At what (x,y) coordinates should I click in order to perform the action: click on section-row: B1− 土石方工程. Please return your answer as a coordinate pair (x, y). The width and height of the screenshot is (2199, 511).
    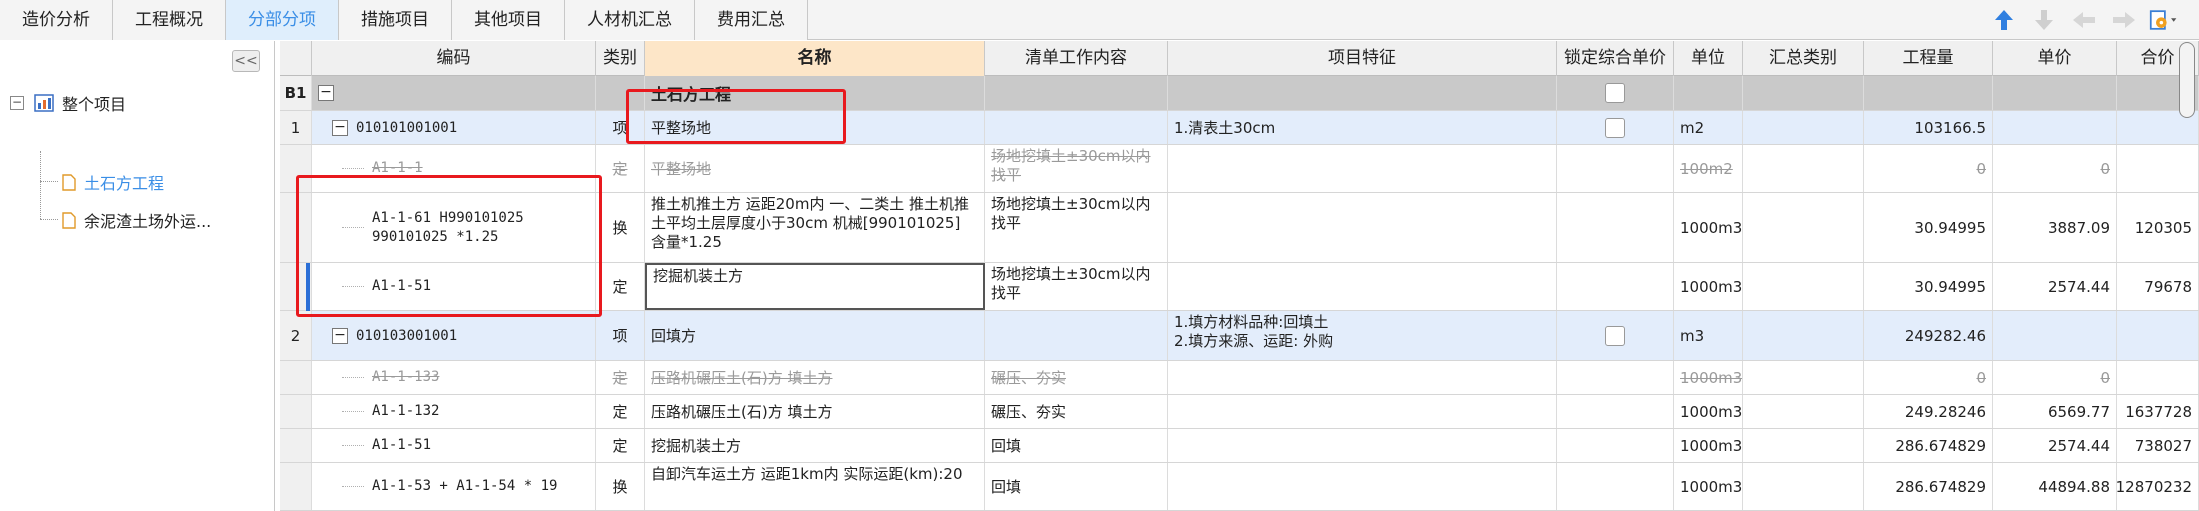
    Looking at the image, I should click on (1239, 93).